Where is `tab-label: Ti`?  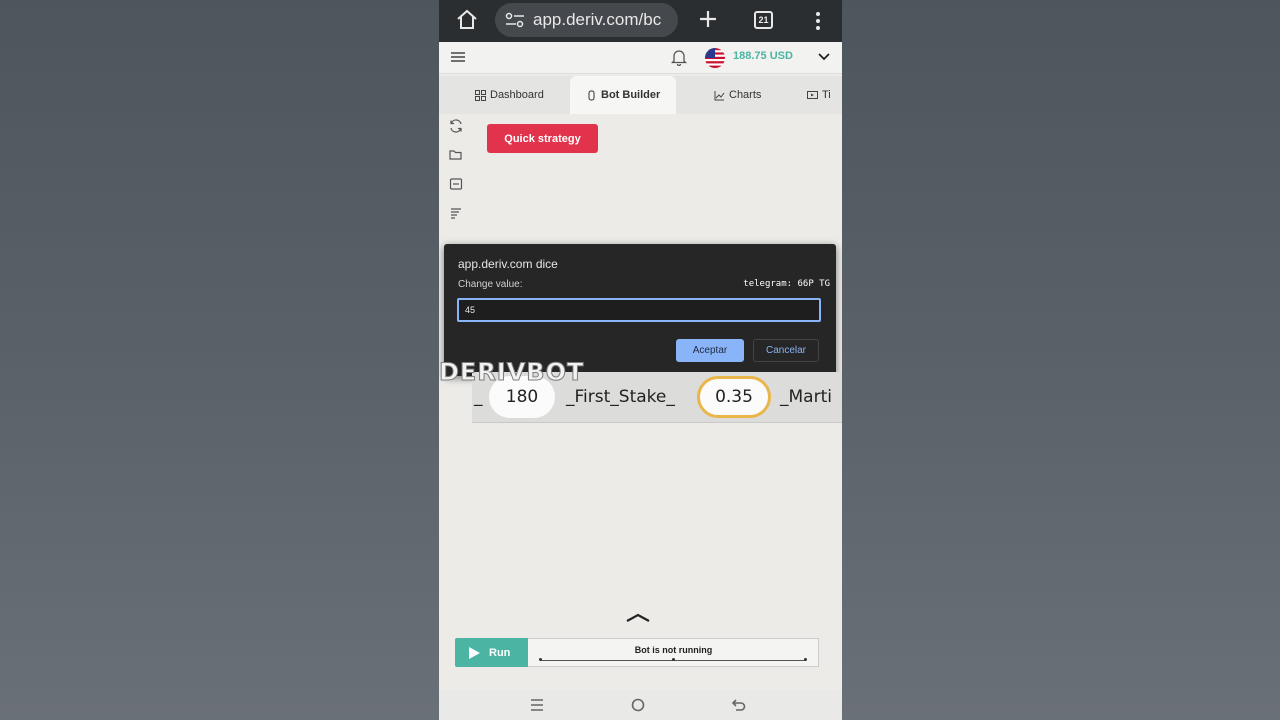
tab-label: Ti is located at coordinates (826, 95).